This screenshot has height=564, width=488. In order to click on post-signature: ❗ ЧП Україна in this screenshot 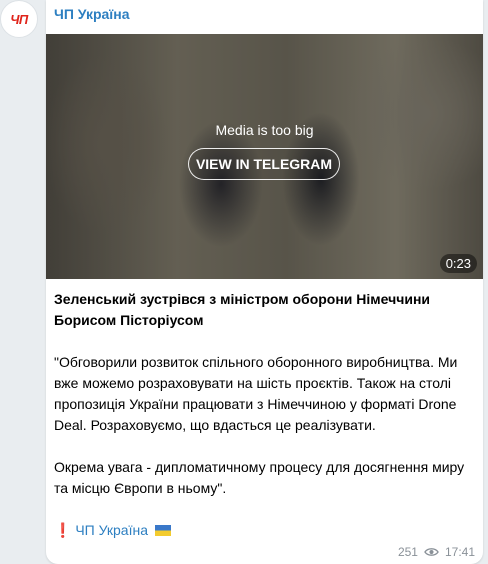, I will do `click(264, 530)`.